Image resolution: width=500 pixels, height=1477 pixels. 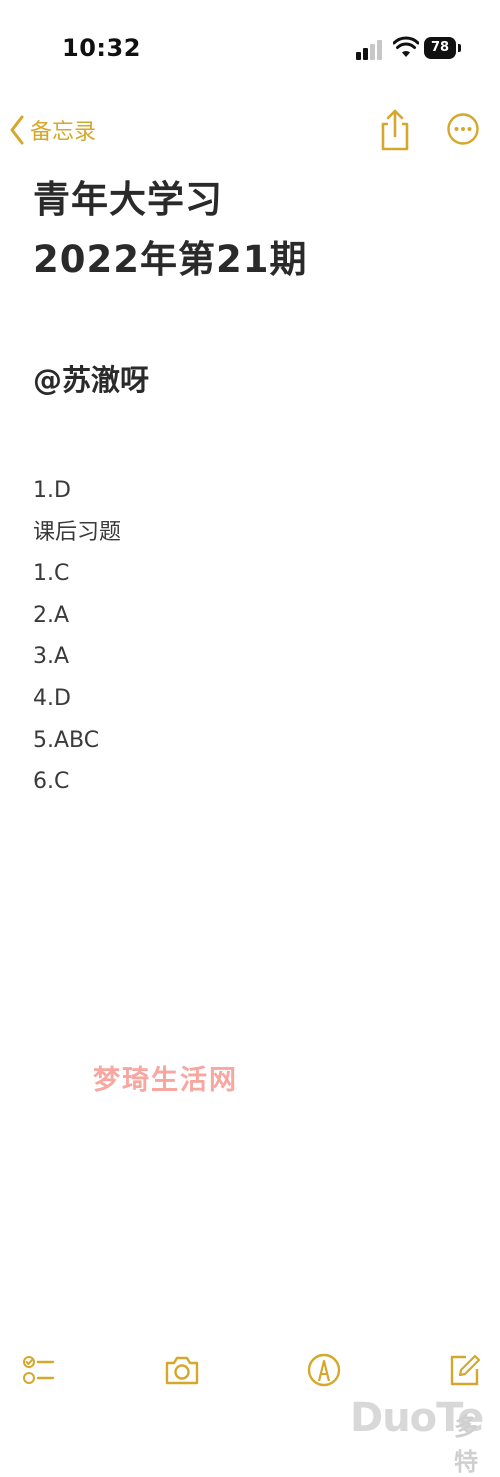 What do you see at coordinates (466, 1444) in the screenshot?
I see `logo-chinese: 多特` at bounding box center [466, 1444].